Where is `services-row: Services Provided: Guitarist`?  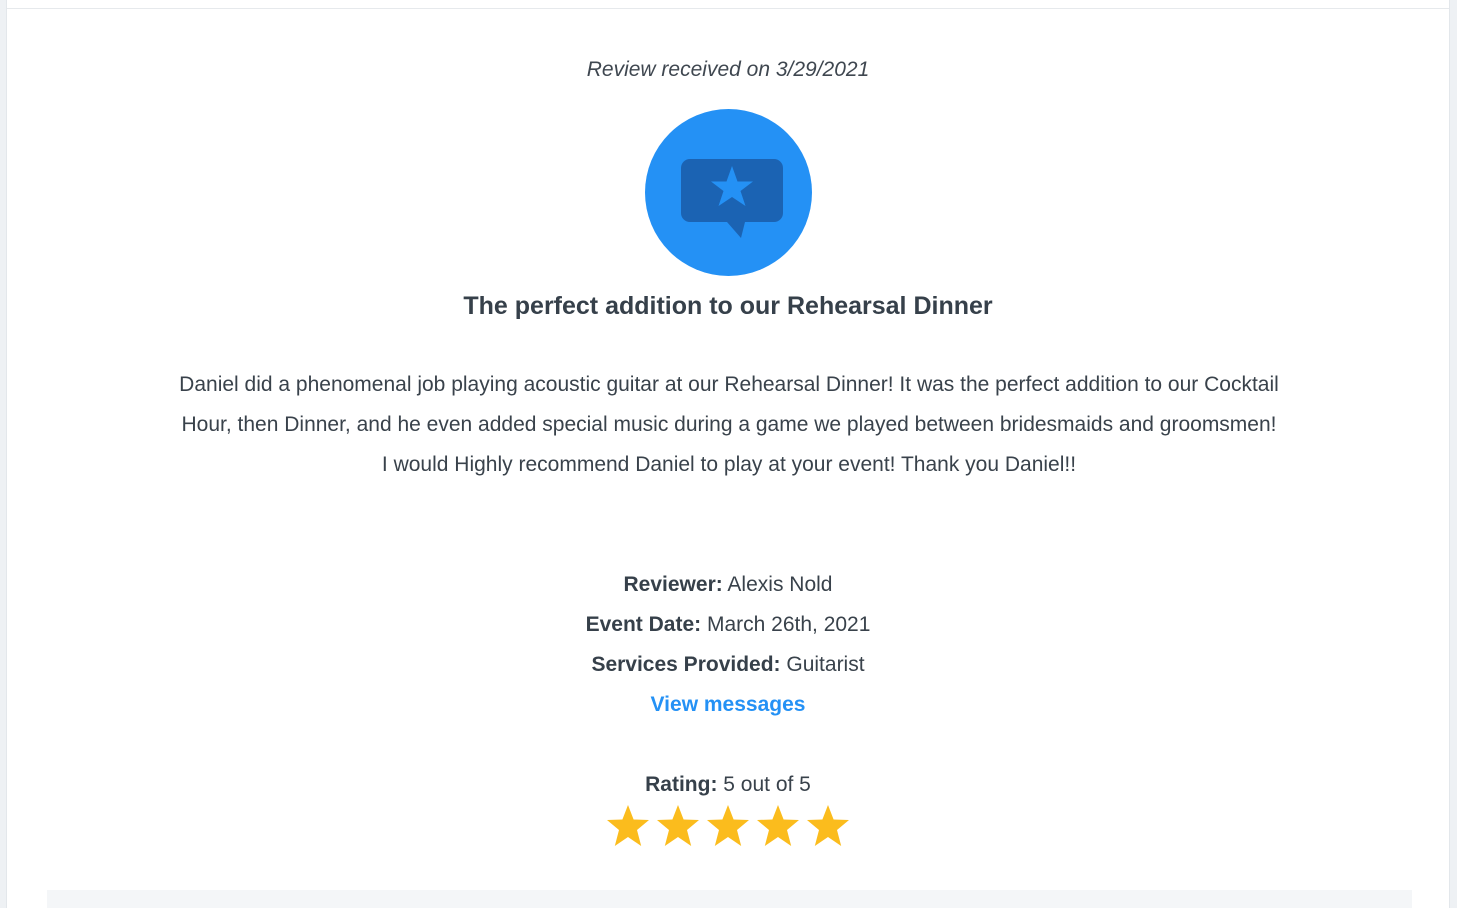 services-row: Services Provided: Guitarist is located at coordinates (728, 665).